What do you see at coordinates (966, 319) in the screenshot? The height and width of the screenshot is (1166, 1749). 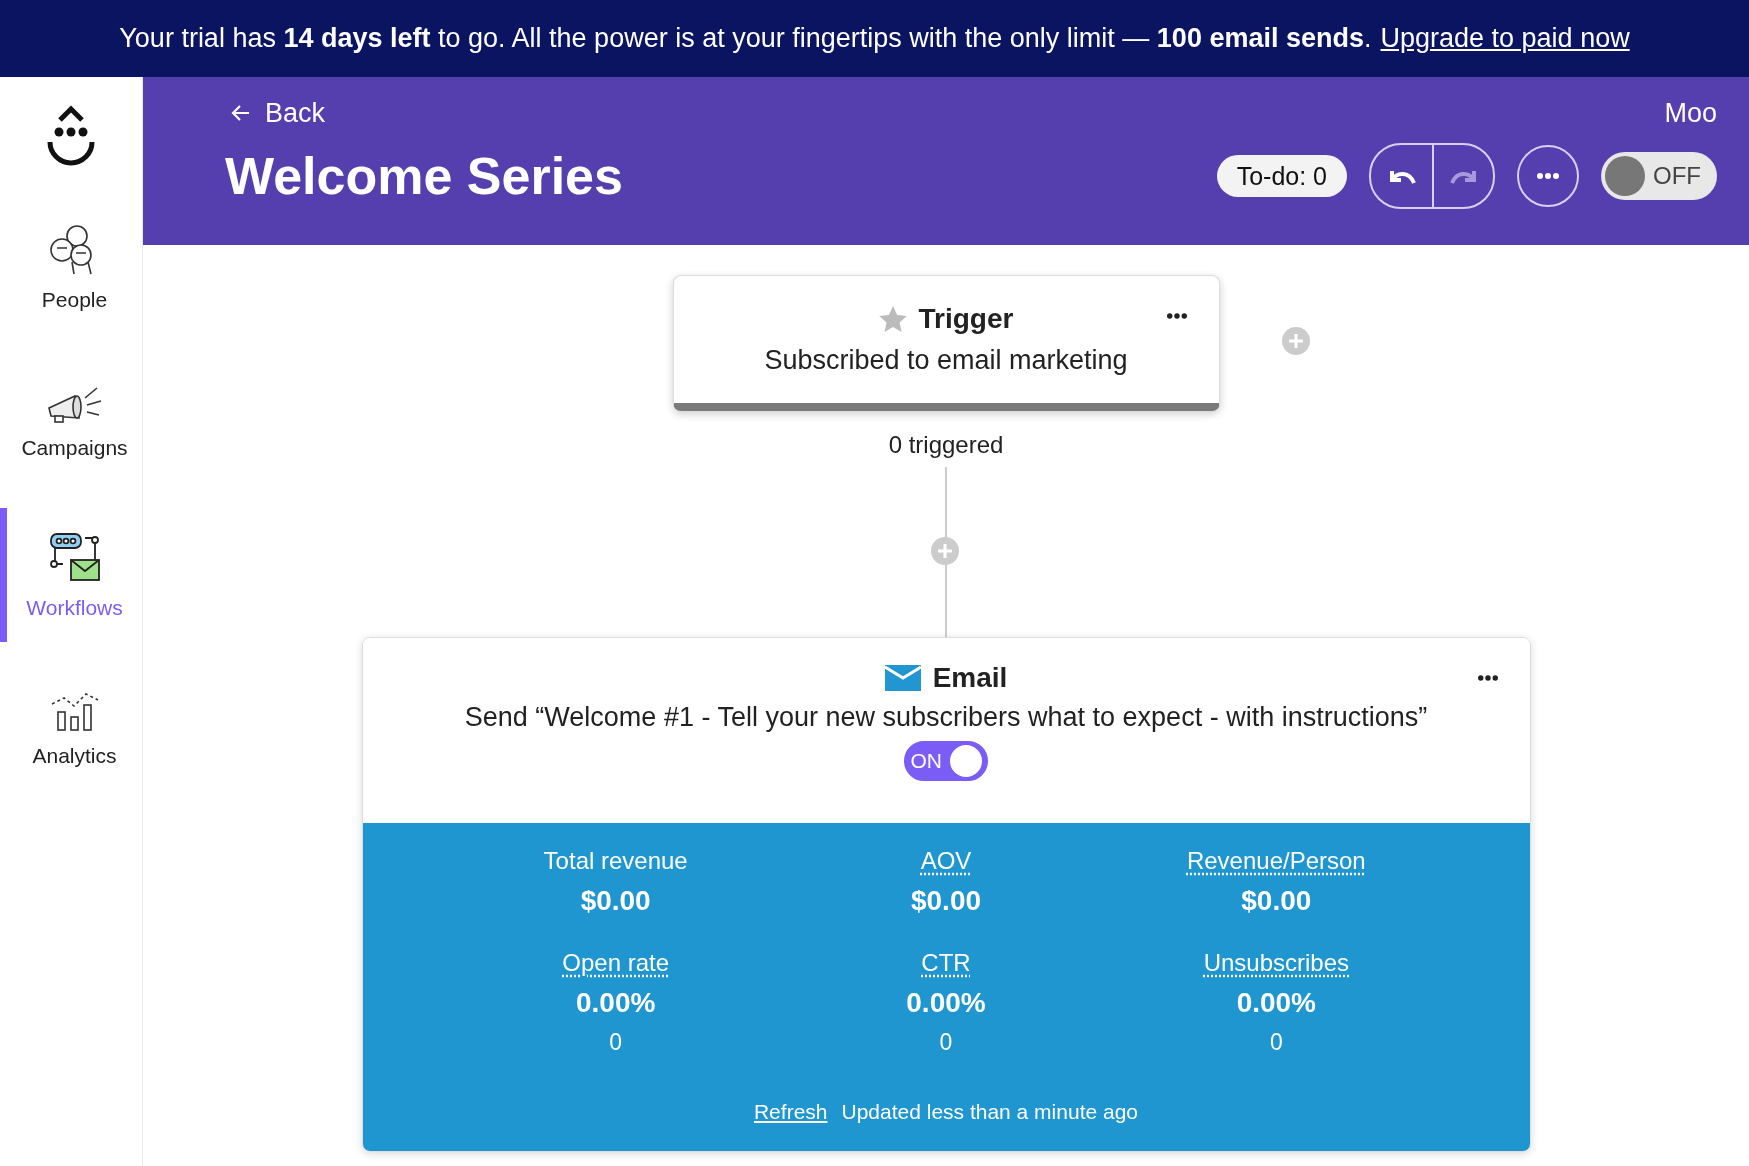 I see `card-title: Trigger` at bounding box center [966, 319].